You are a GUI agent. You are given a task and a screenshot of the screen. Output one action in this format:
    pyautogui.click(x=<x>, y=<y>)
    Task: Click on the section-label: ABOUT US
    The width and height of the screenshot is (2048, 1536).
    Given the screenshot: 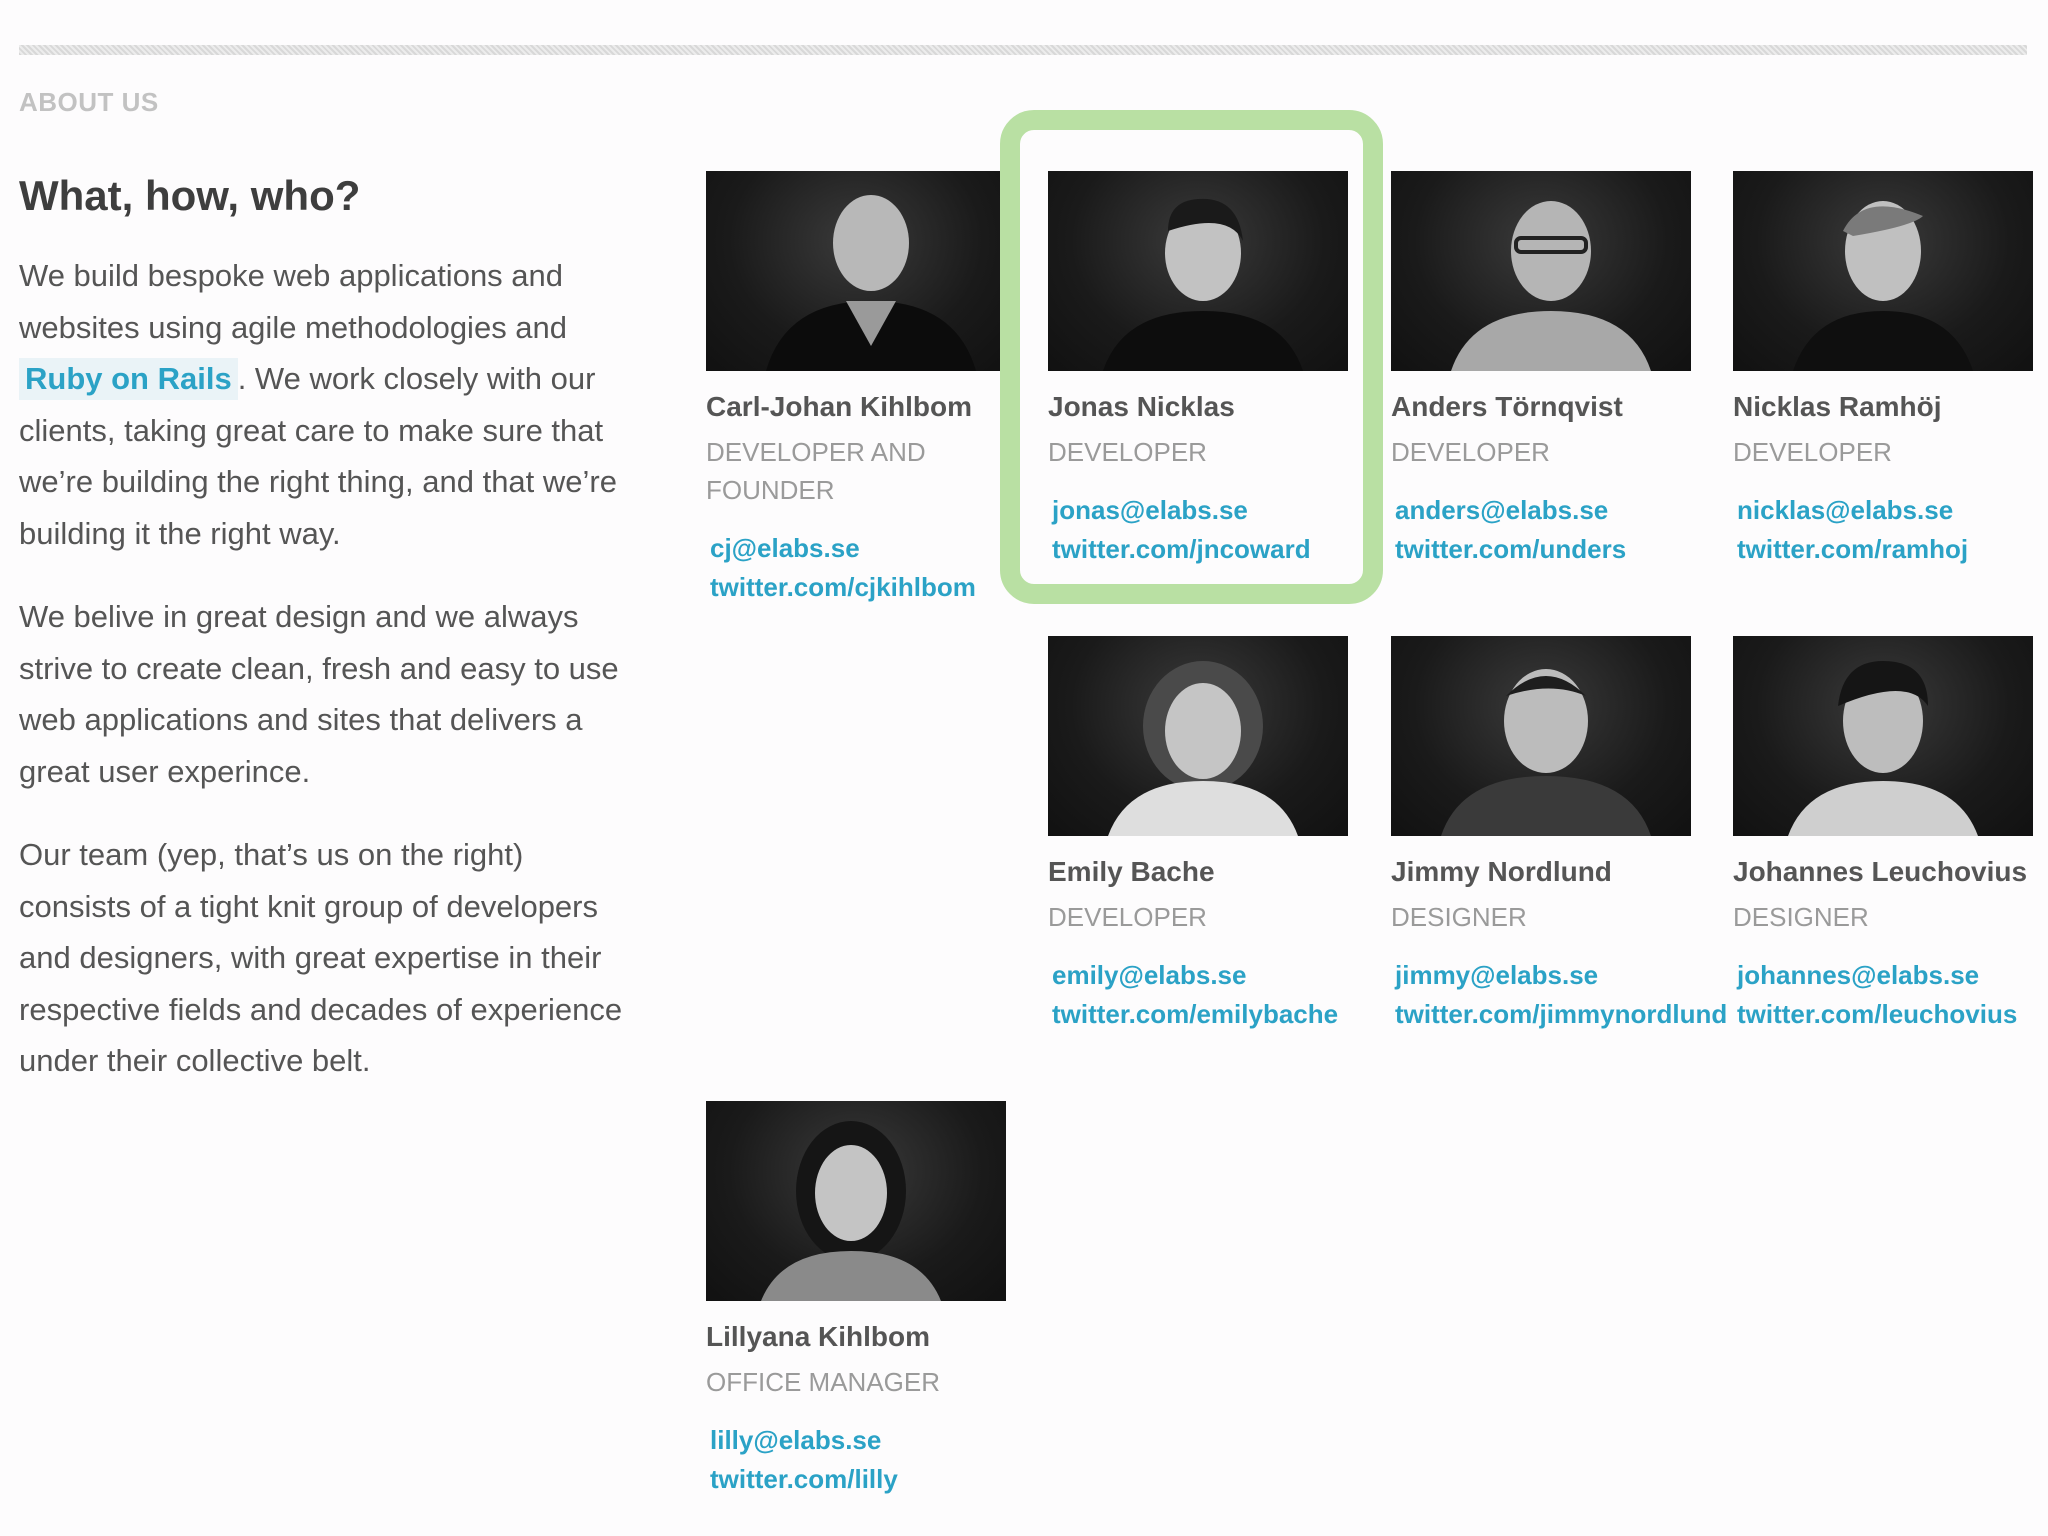 What is the action you would take?
    pyautogui.click(x=89, y=102)
    